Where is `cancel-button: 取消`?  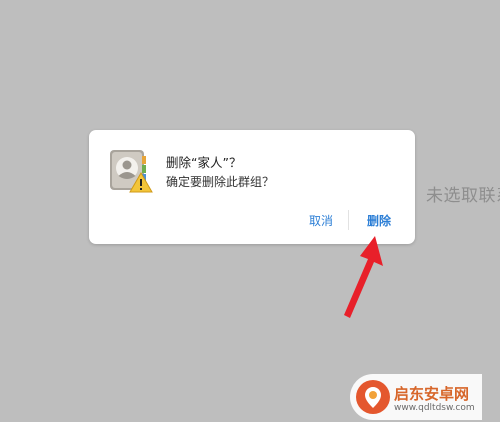
cancel-button: 取消 is located at coordinates (321, 220).